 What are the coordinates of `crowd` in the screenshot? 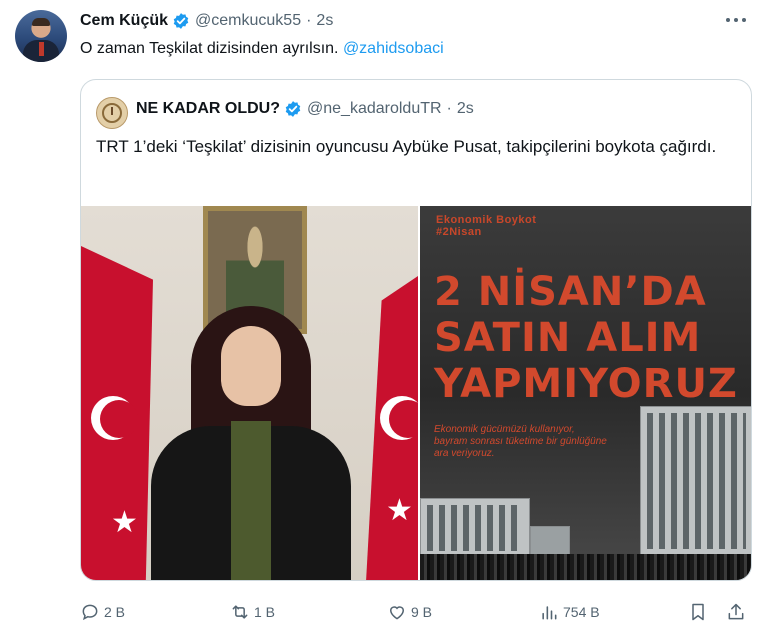 It's located at (585, 567).